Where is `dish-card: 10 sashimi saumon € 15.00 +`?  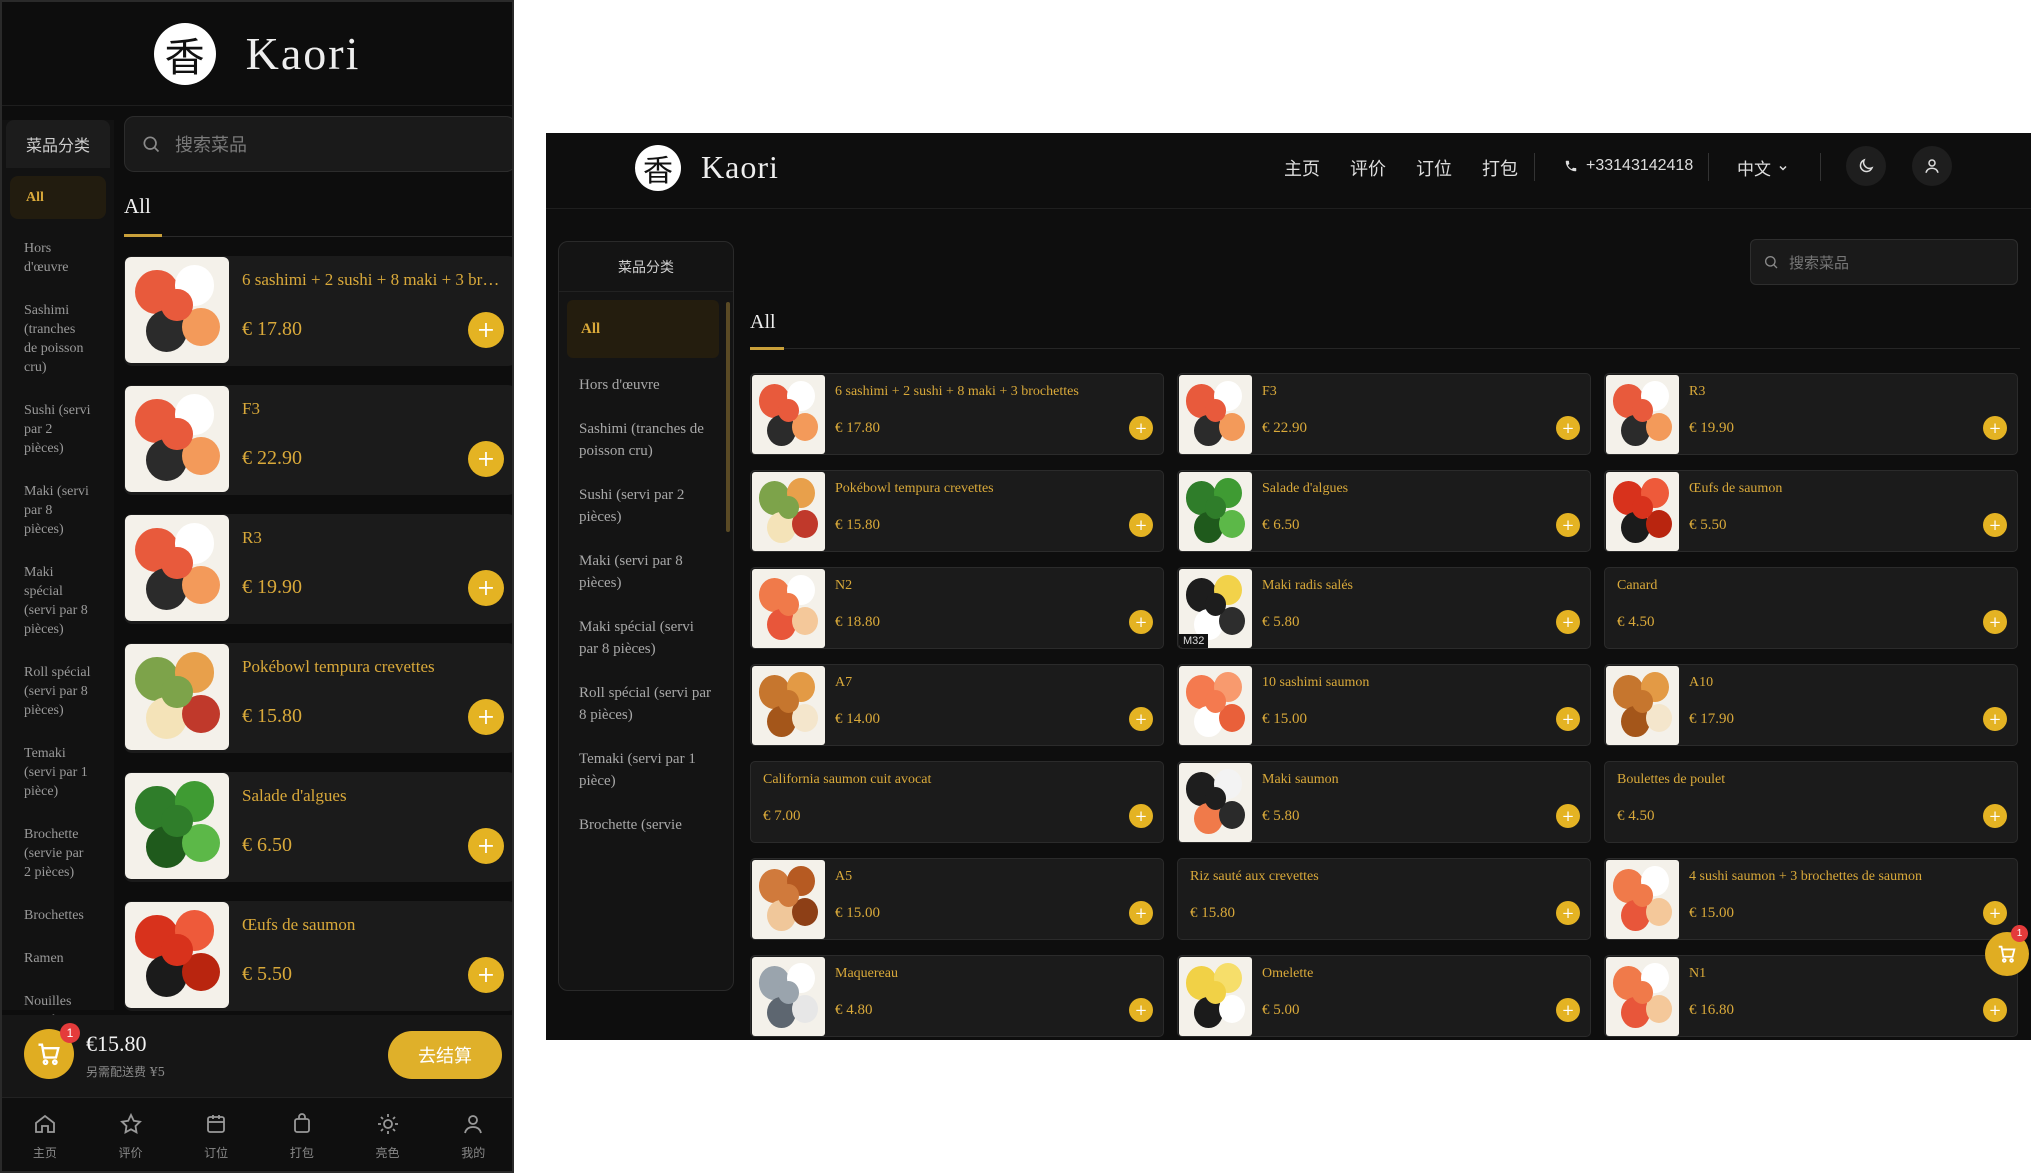
dish-card: 10 sashimi saumon € 15.00 + is located at coordinates (1384, 705).